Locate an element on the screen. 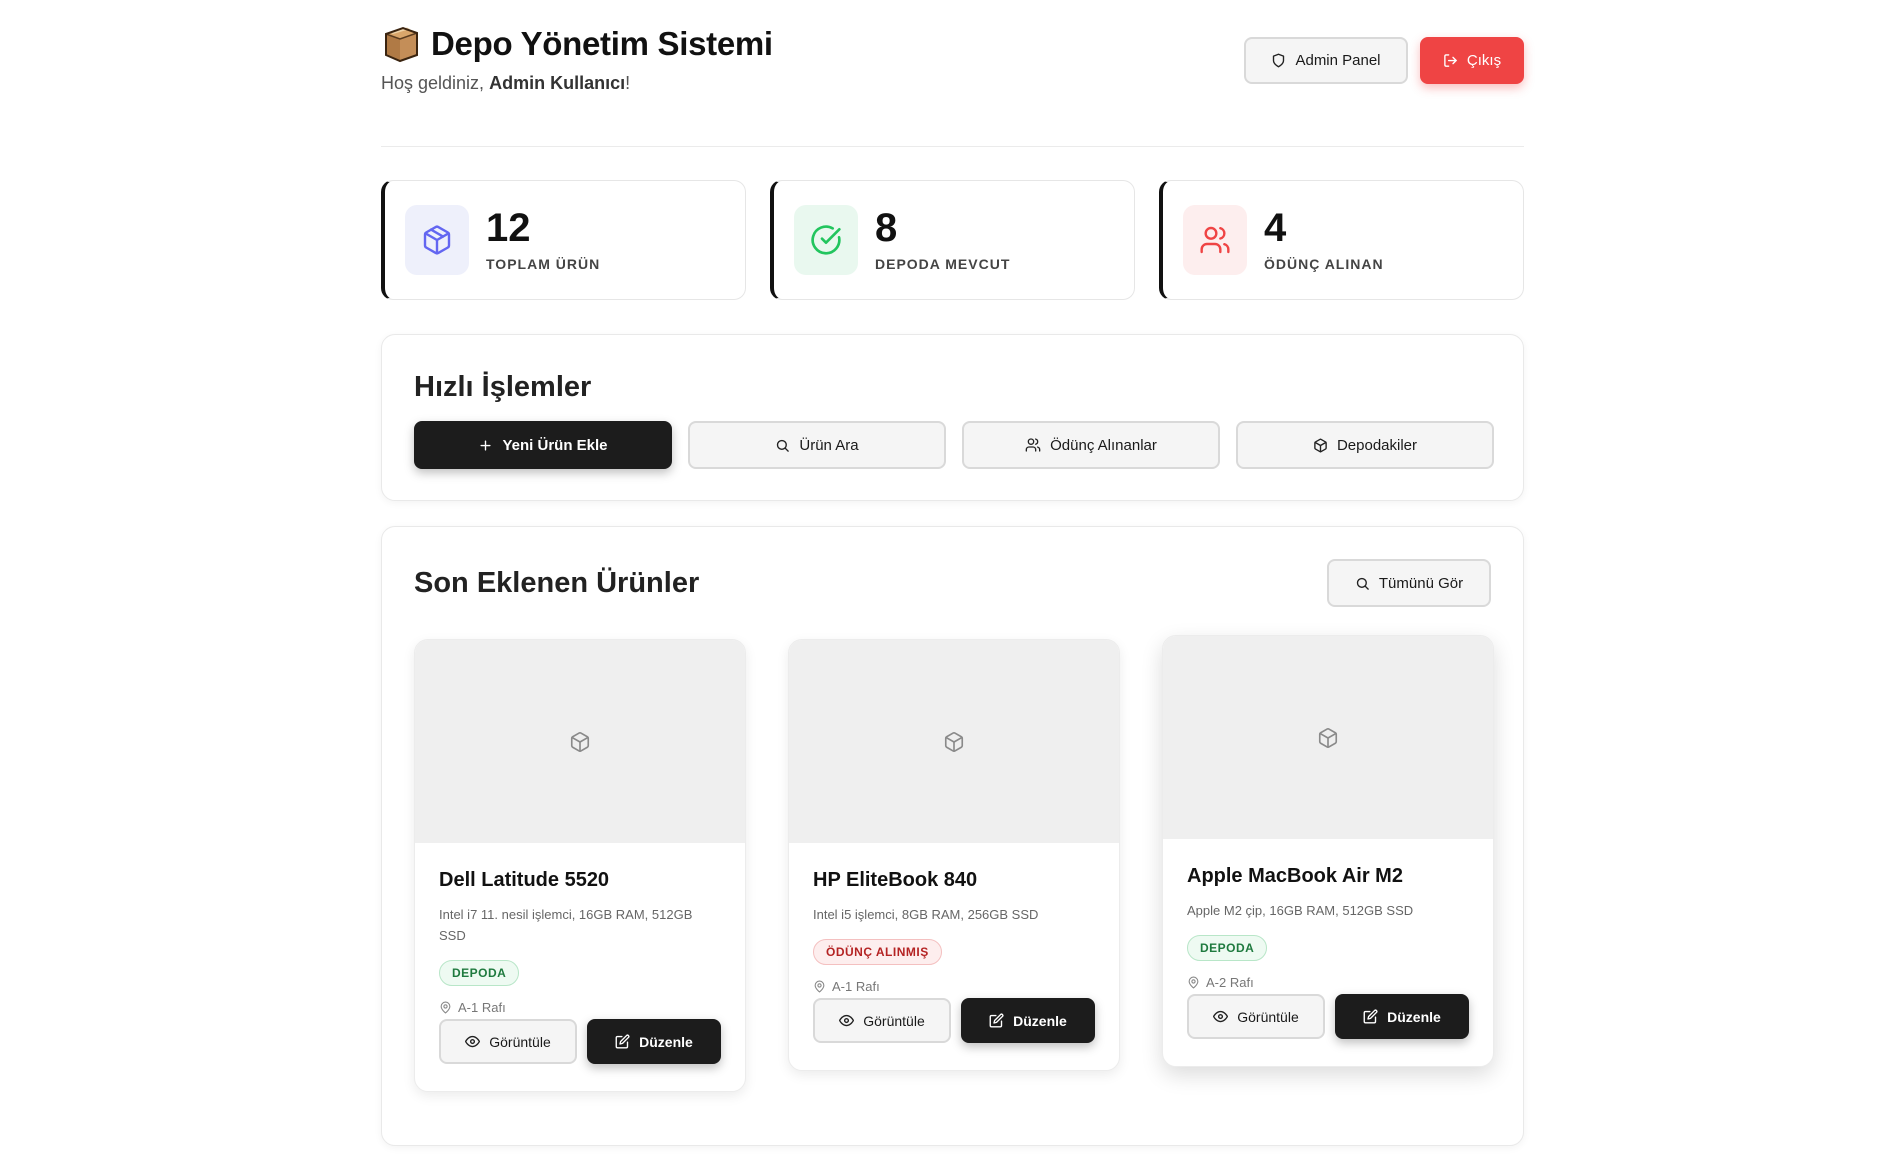 The height and width of the screenshot is (1165, 1895). borrowed-items-button: Ödünç Alınanlar is located at coordinates (1091, 445).